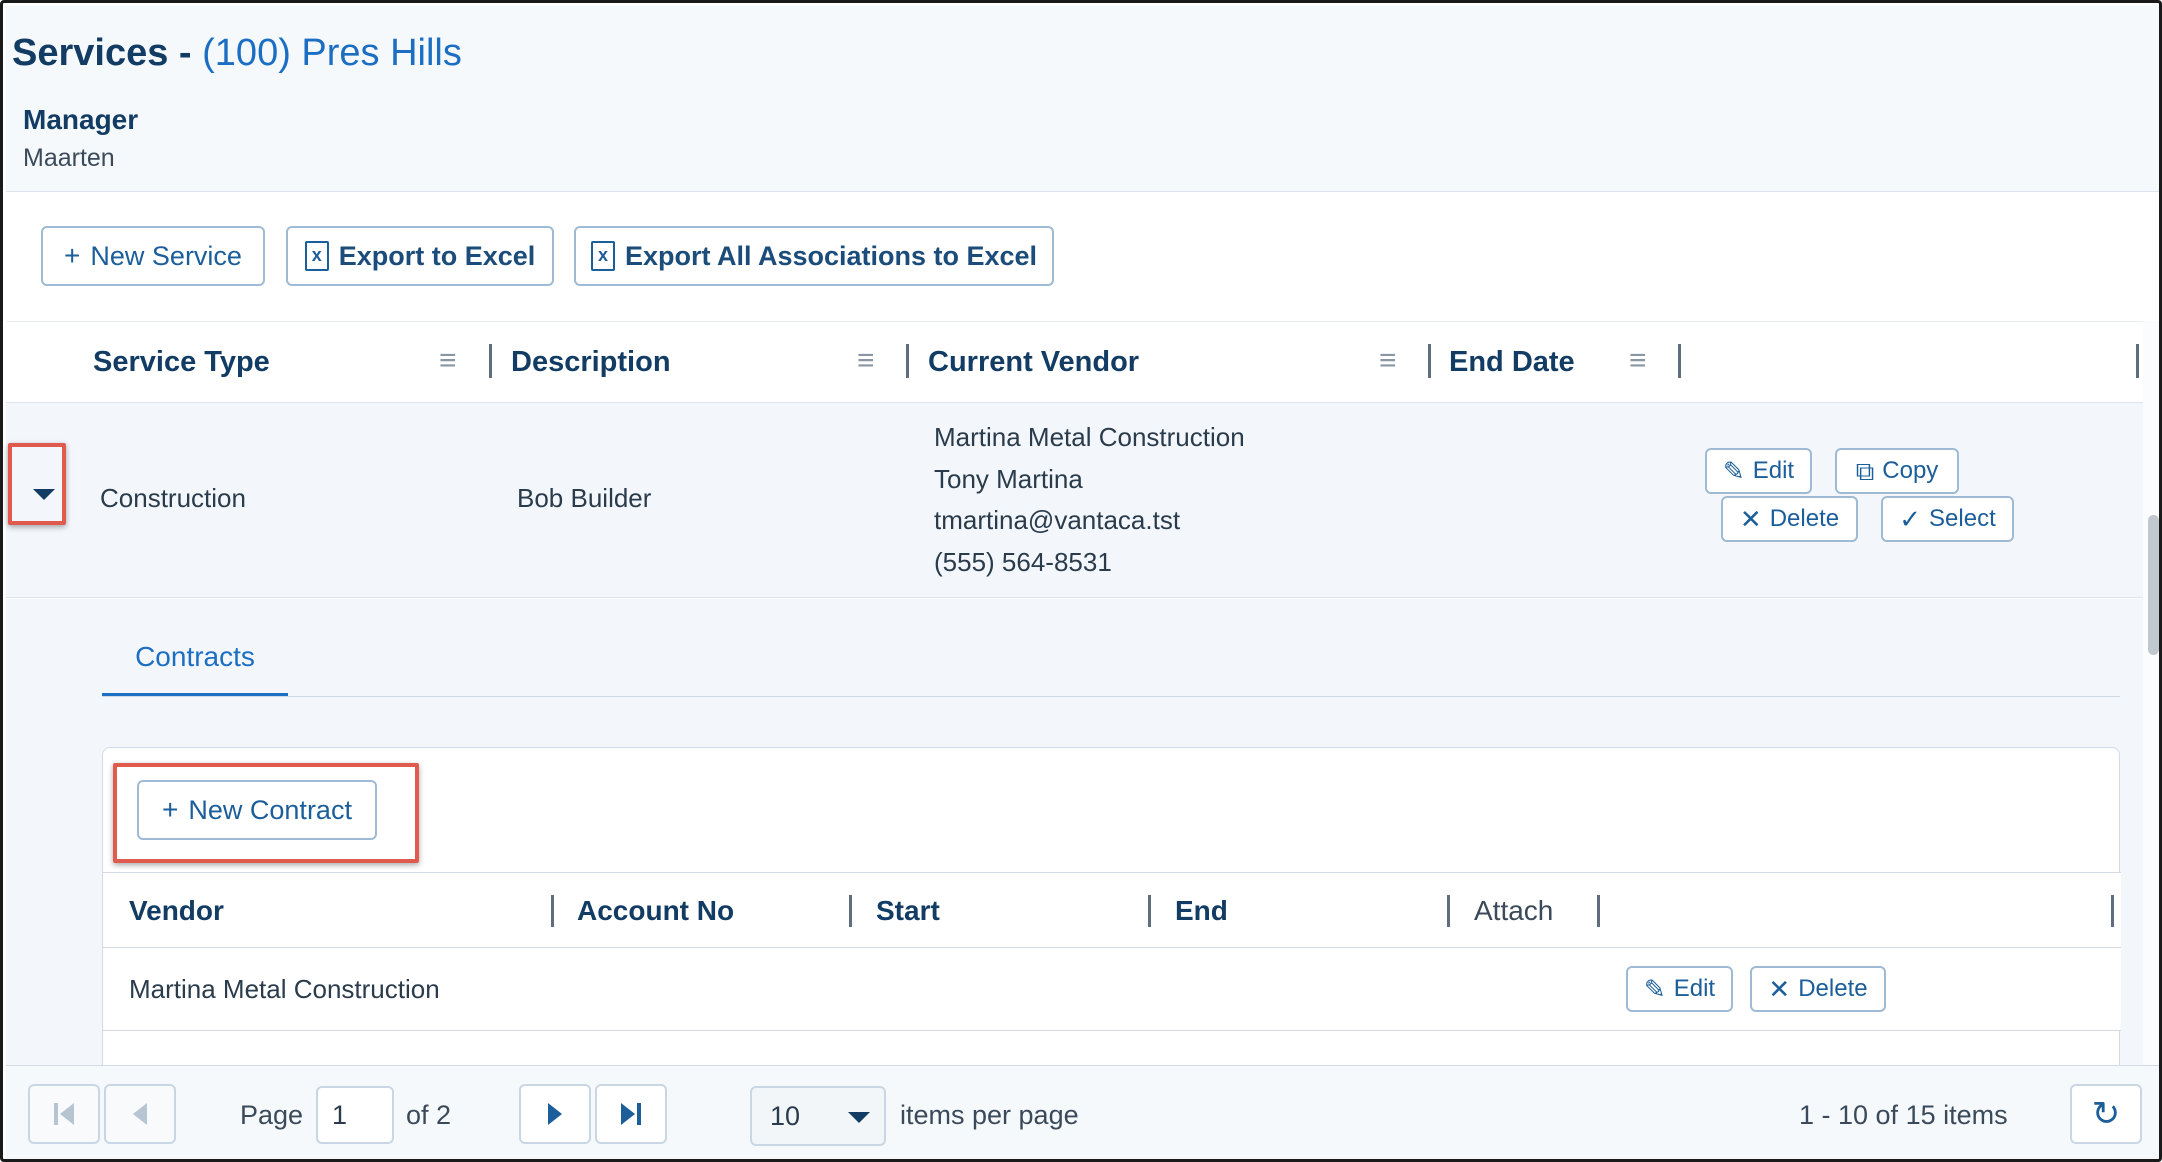 The image size is (2162, 1162). What do you see at coordinates (195, 667) in the screenshot?
I see `tab-contracts: Contracts` at bounding box center [195, 667].